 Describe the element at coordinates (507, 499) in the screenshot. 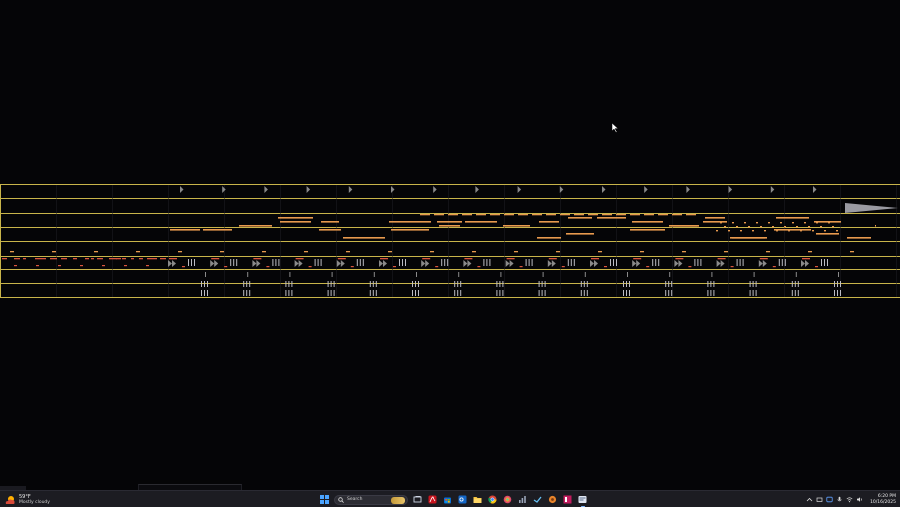

I see `photos-icon` at that location.